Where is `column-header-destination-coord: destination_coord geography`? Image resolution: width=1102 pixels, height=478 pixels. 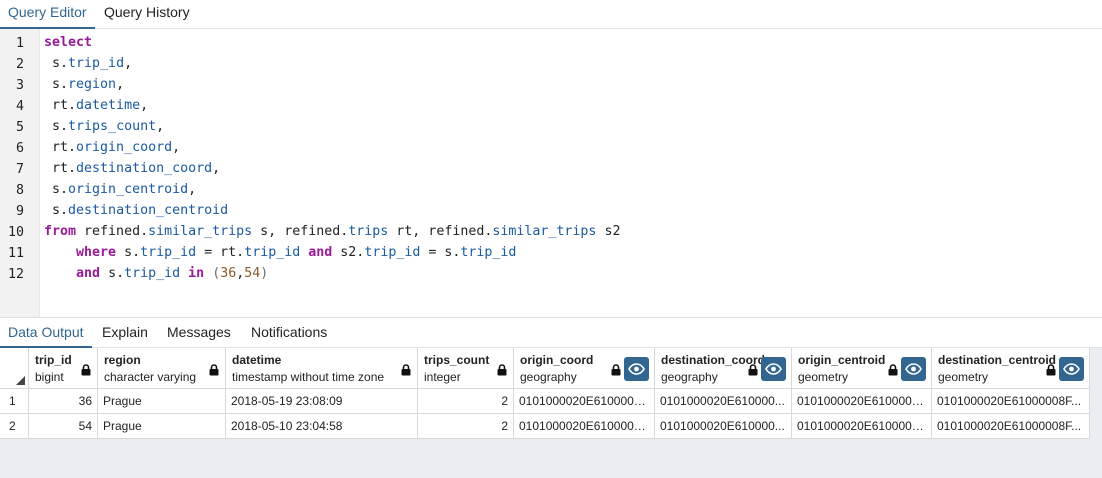
column-header-destination-coord: destination_coord geography is located at coordinates (723, 368).